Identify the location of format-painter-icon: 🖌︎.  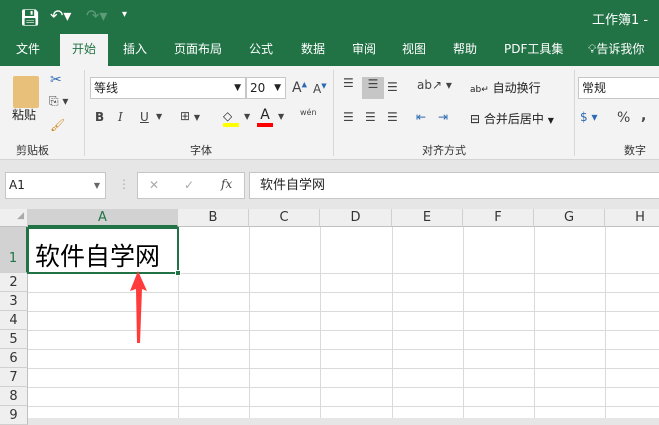
(57, 125).